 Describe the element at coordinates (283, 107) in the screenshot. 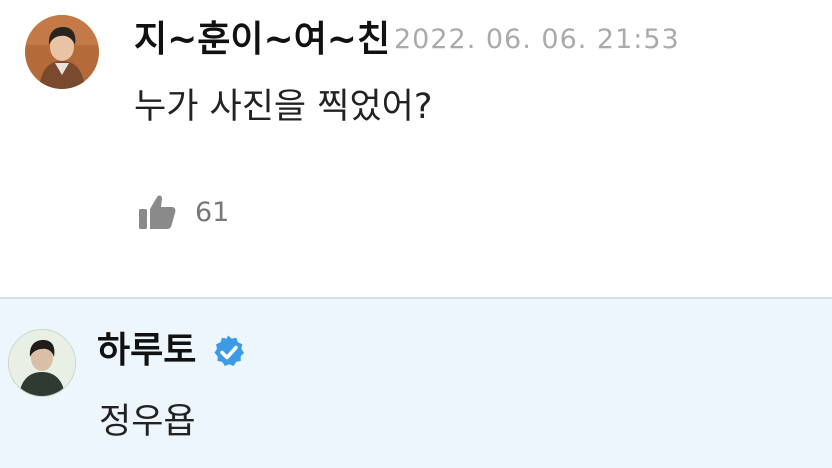

I see `comment-text: 누가 사진을 찍었어?` at that location.